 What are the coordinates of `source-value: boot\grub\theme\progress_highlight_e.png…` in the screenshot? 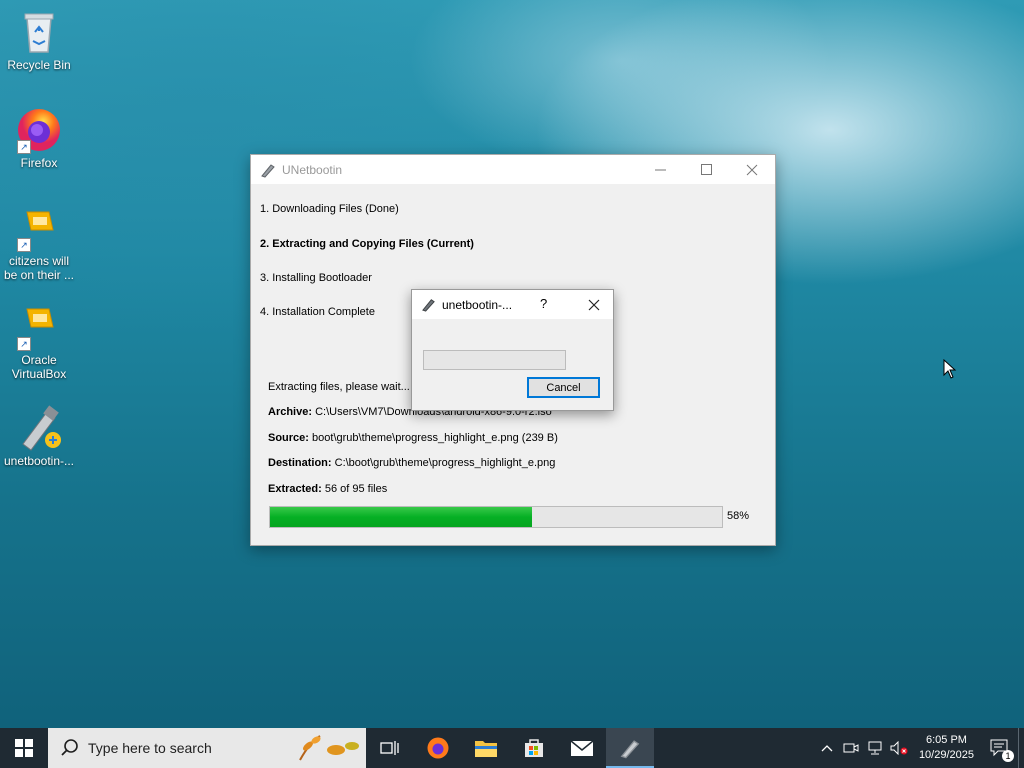 It's located at (435, 438).